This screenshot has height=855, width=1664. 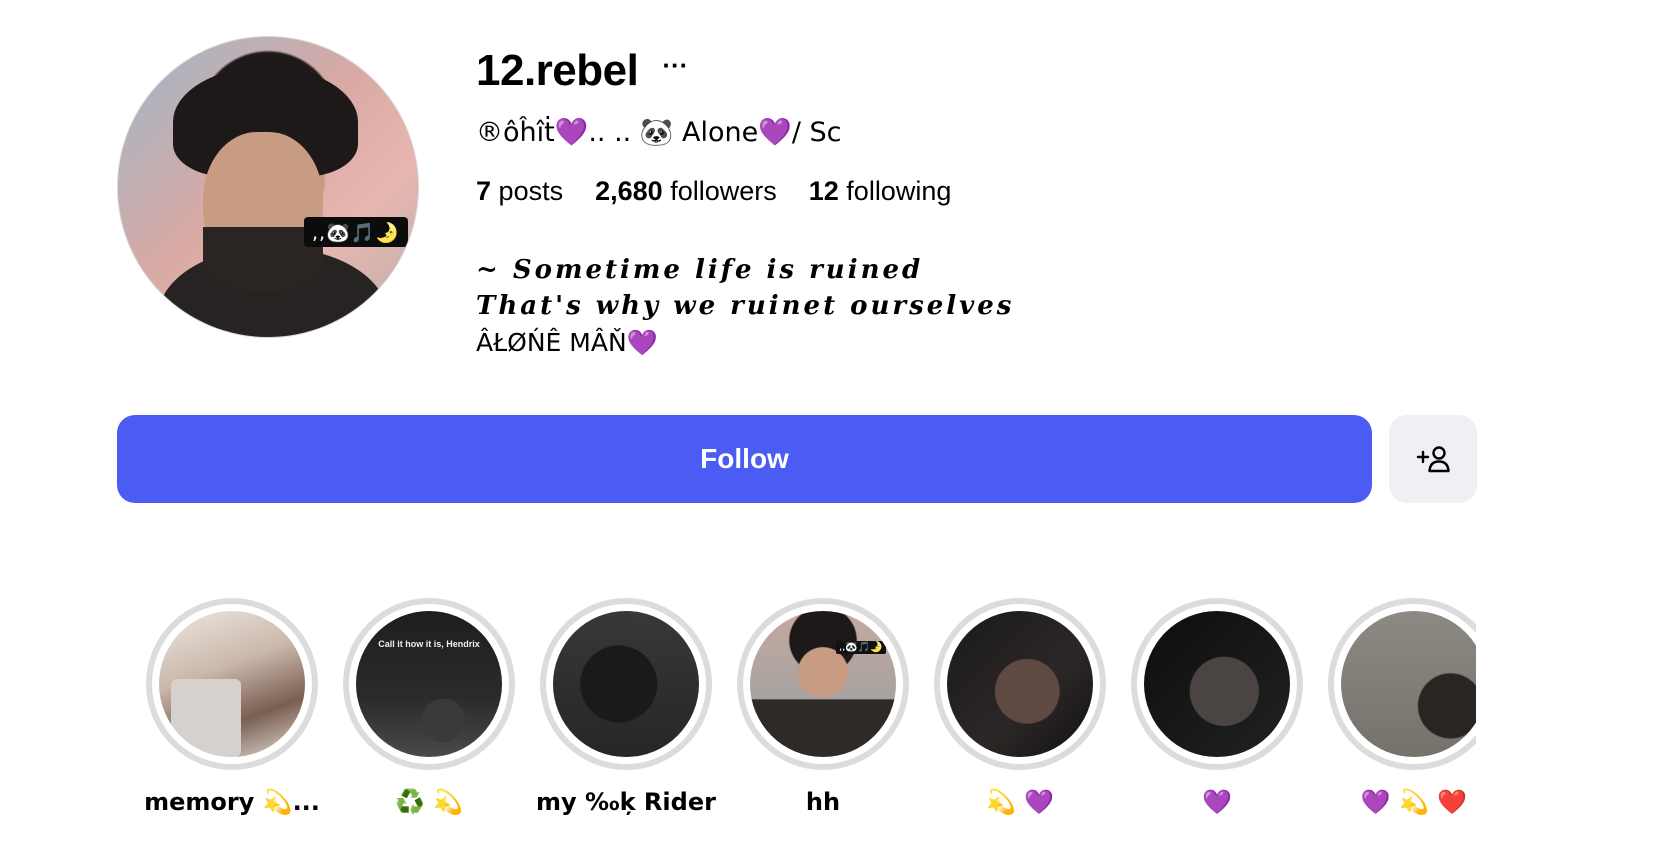 I want to click on highlight-item: my ‰ķ Rider, so click(x=626, y=707).